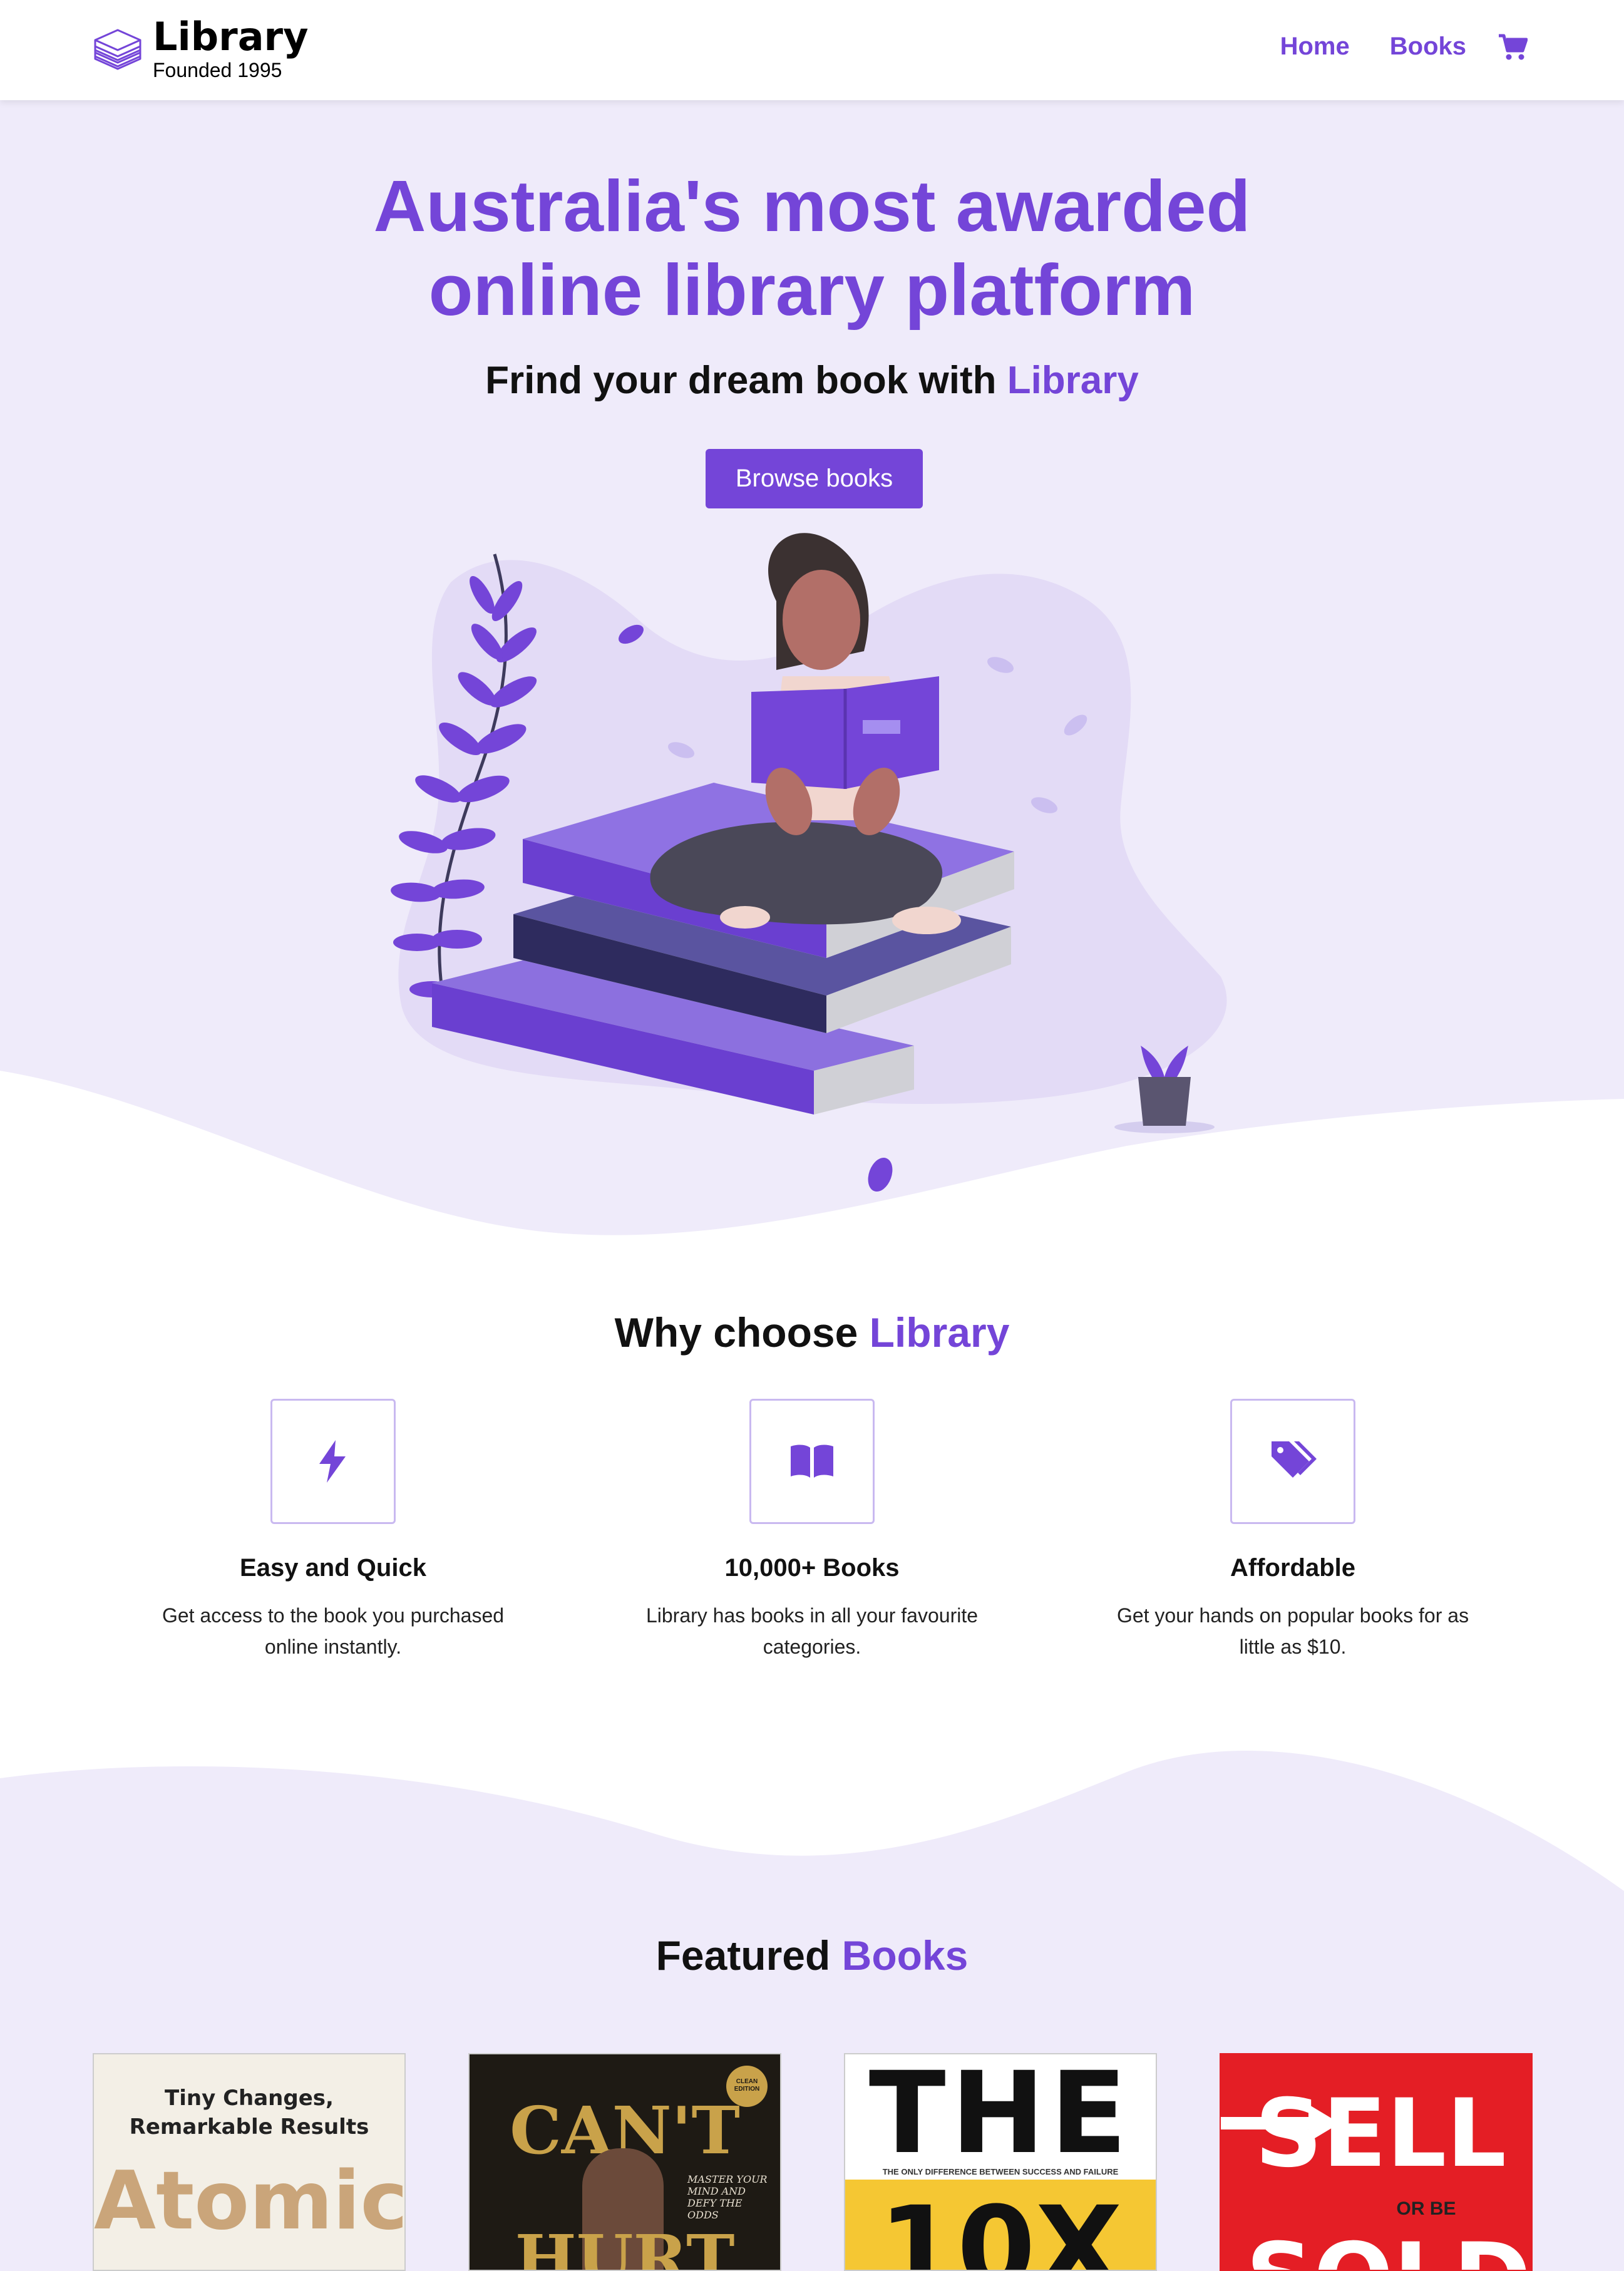  Describe the element at coordinates (727, 2197) in the screenshot. I see `book-cover-tagline: MASTER YOUR MIND AND DEFY THE ODDS` at that location.